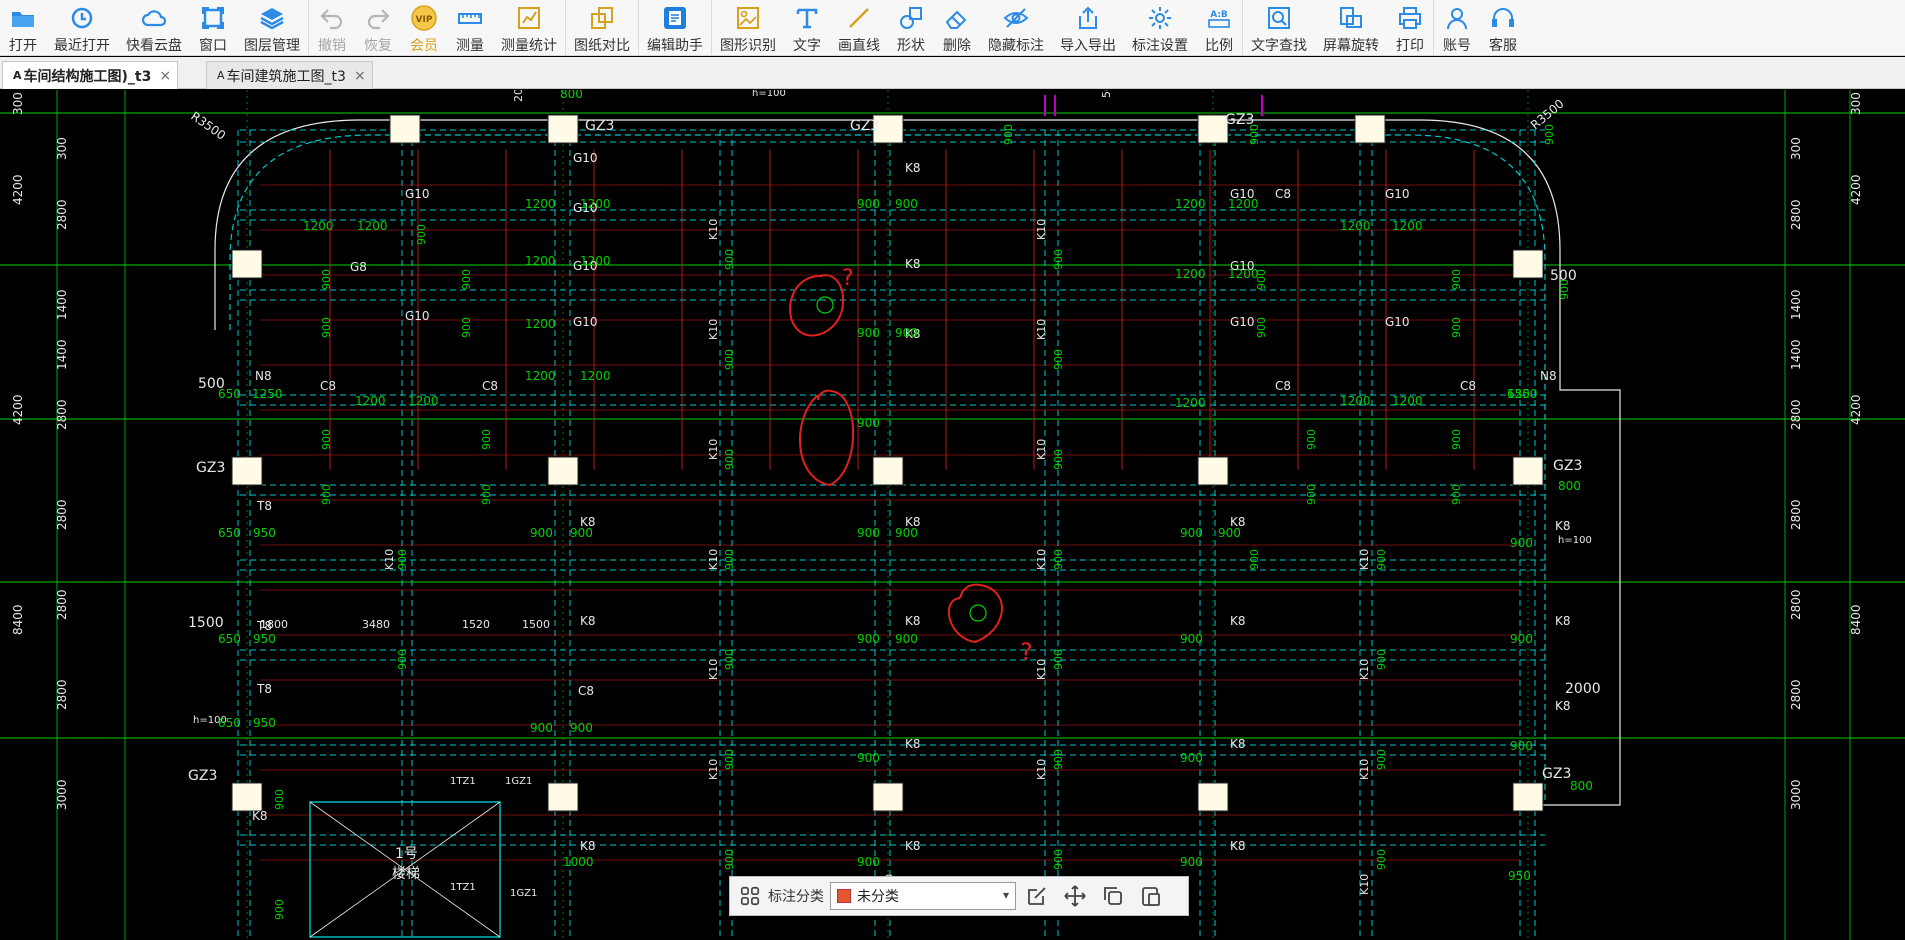 This screenshot has height=940, width=1905. Describe the element at coordinates (289, 75) in the screenshot. I see `tab-architecture-drawing: A 车间建筑施工图_t3 ×` at that location.